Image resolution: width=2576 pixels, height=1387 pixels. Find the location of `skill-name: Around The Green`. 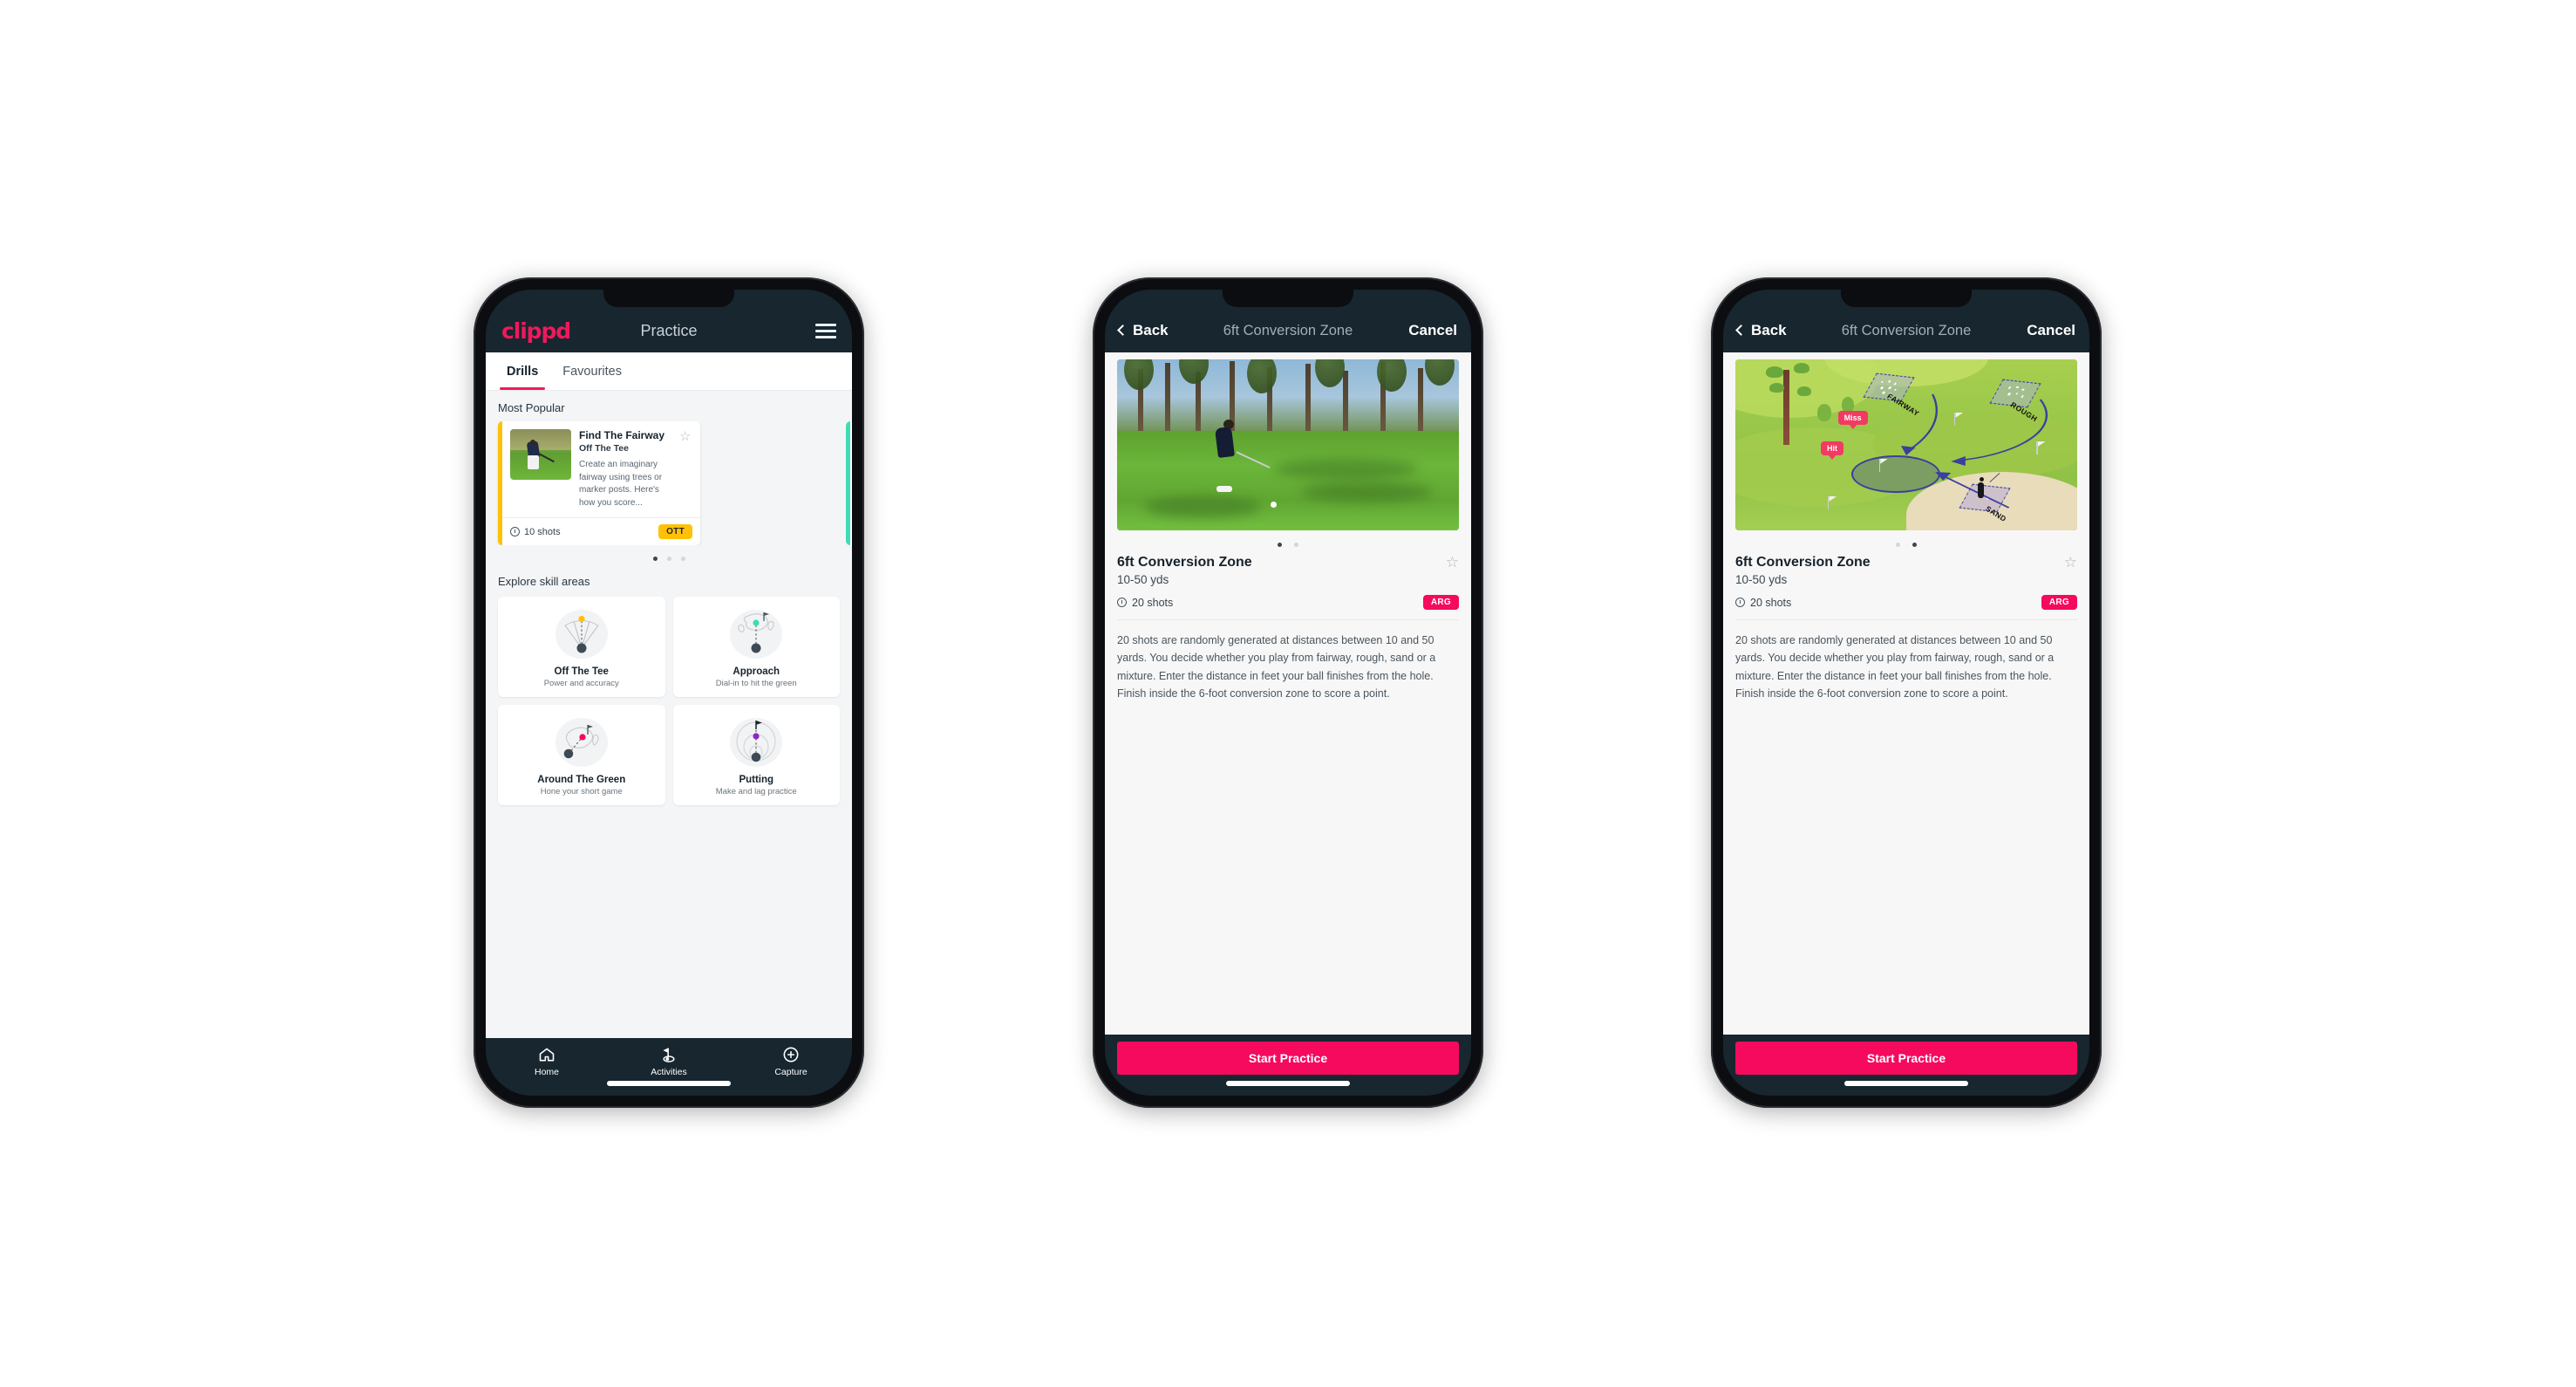

skill-name: Around The Green is located at coordinates (581, 780).